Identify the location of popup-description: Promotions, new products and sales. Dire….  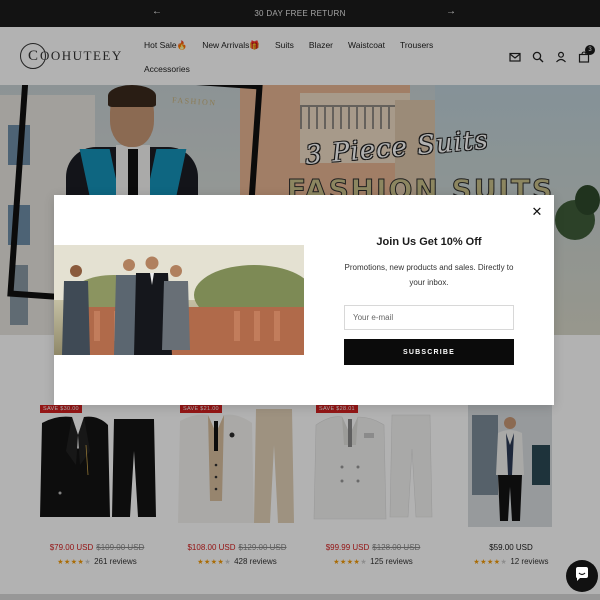
(429, 275).